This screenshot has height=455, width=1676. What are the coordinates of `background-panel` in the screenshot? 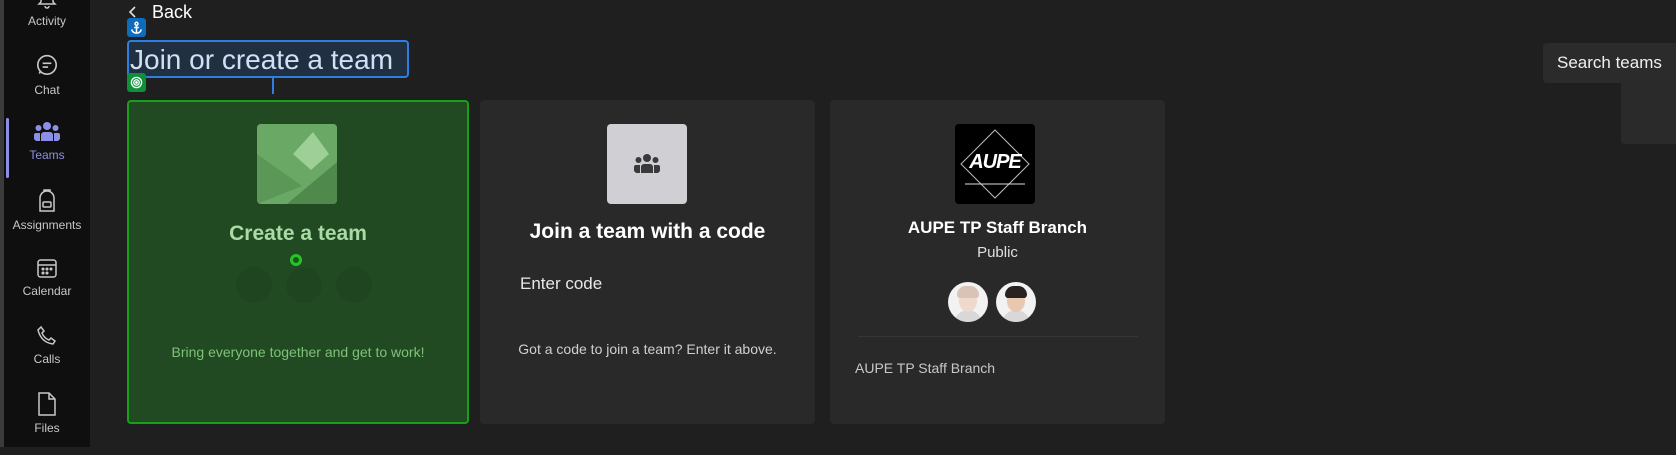 It's located at (1648, 111).